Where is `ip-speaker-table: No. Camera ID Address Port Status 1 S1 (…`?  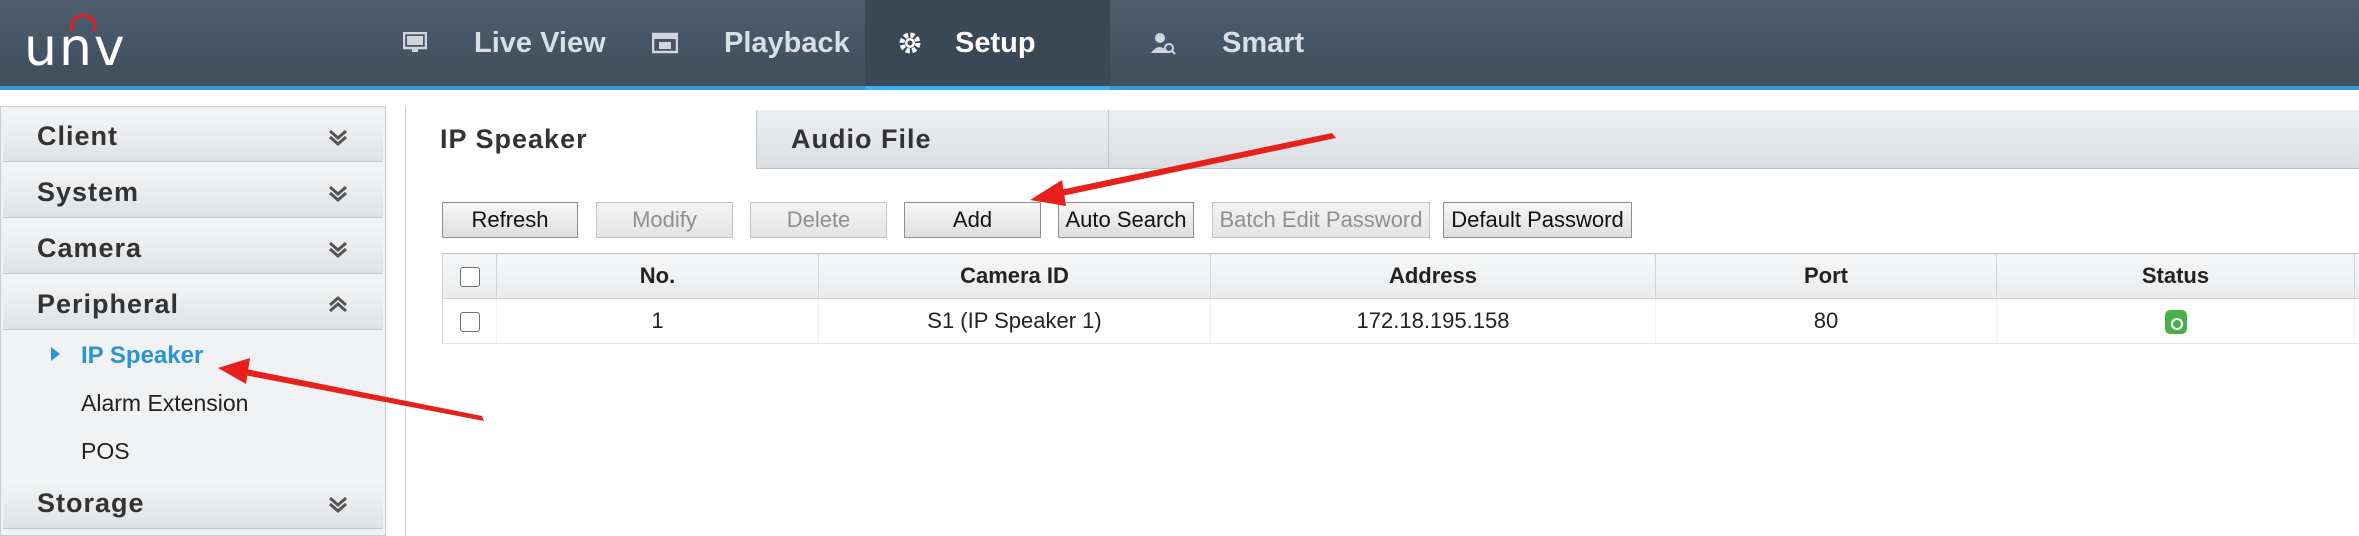 ip-speaker-table: No. Camera ID Address Port Status 1 S1 (… is located at coordinates (1400, 298).